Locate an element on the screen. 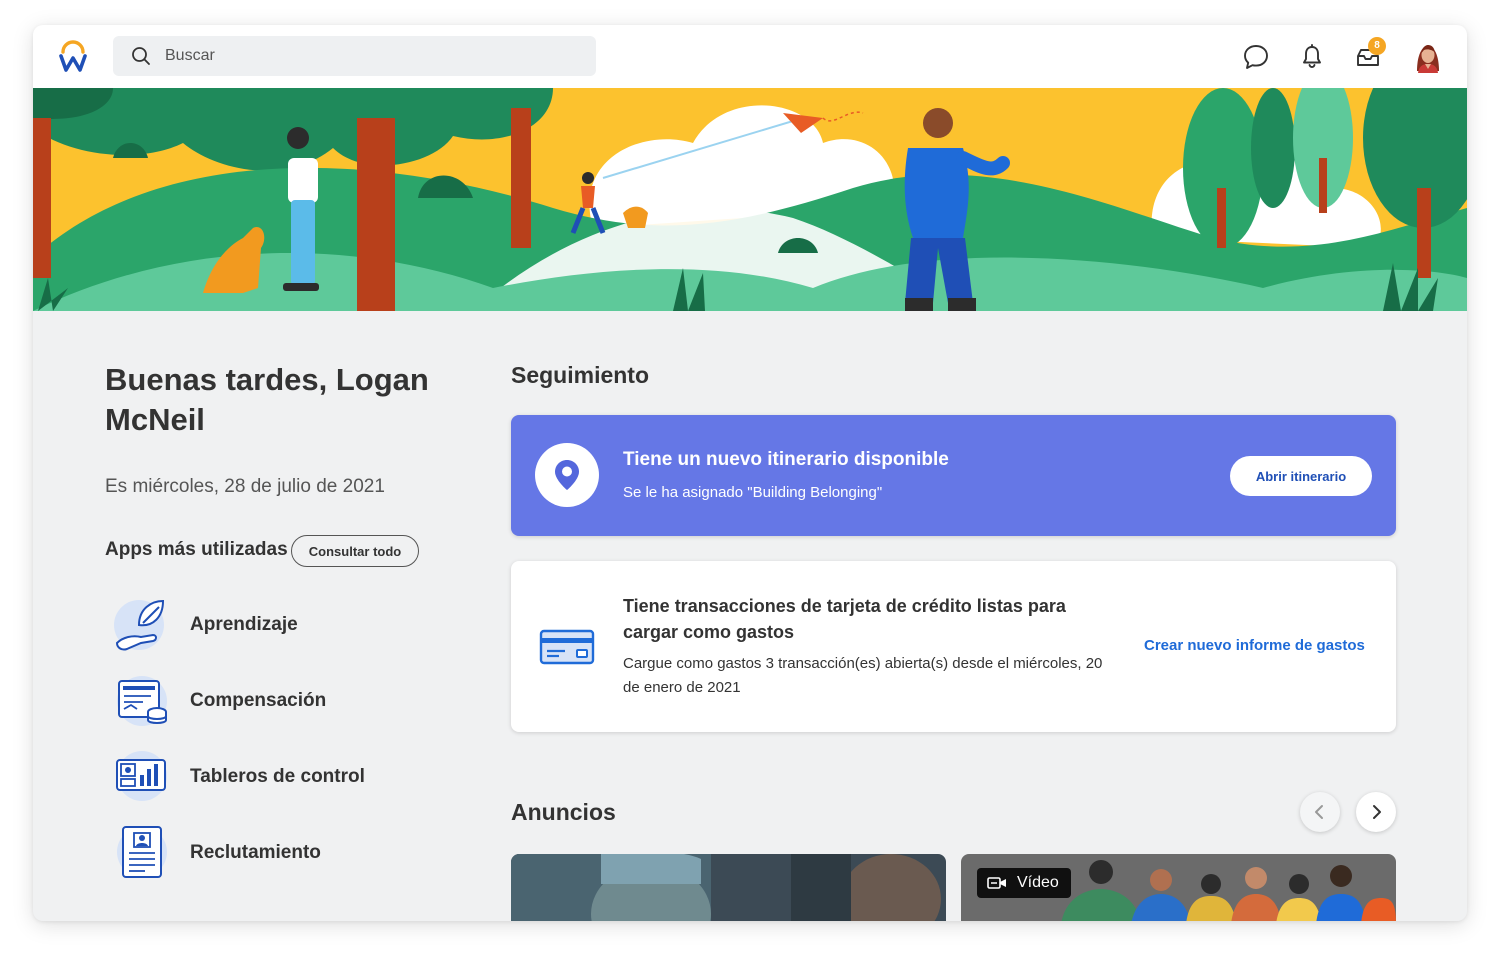 The width and height of the screenshot is (1500, 962). top-bar: 8 is located at coordinates (750, 56).